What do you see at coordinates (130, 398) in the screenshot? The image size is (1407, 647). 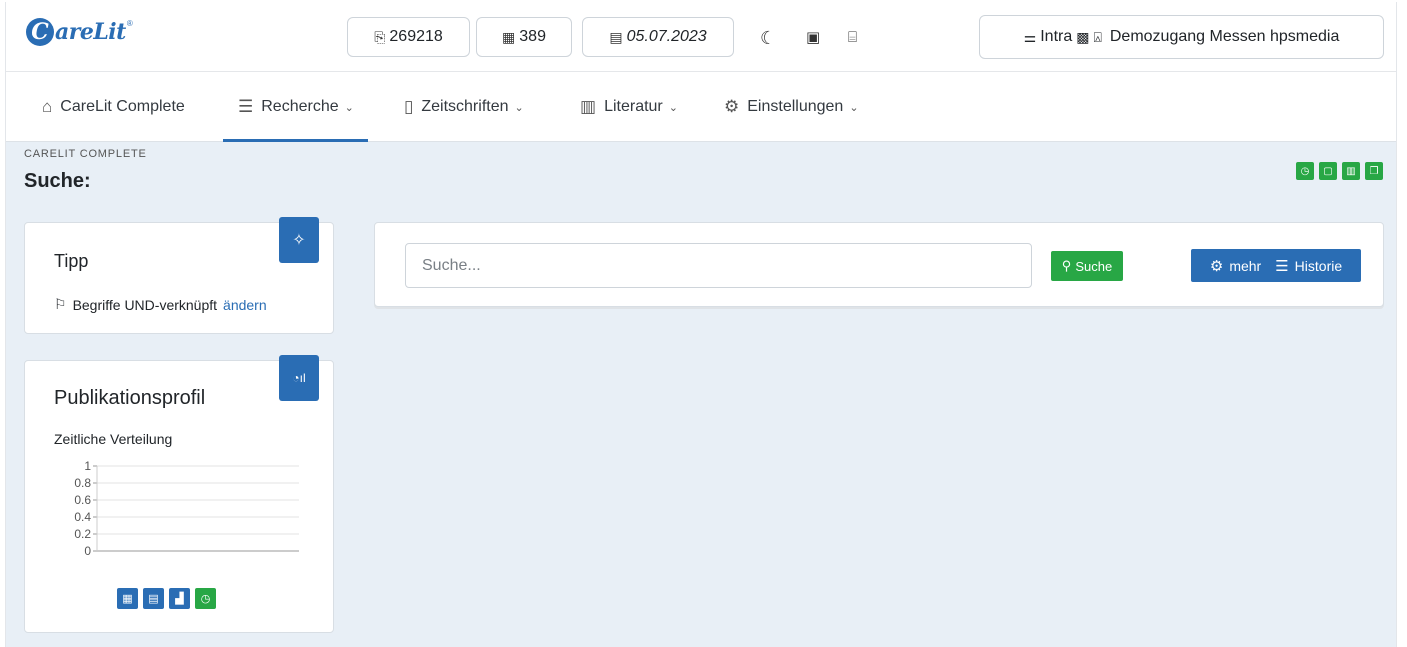 I see `profile-title: Publikationsprofil` at bounding box center [130, 398].